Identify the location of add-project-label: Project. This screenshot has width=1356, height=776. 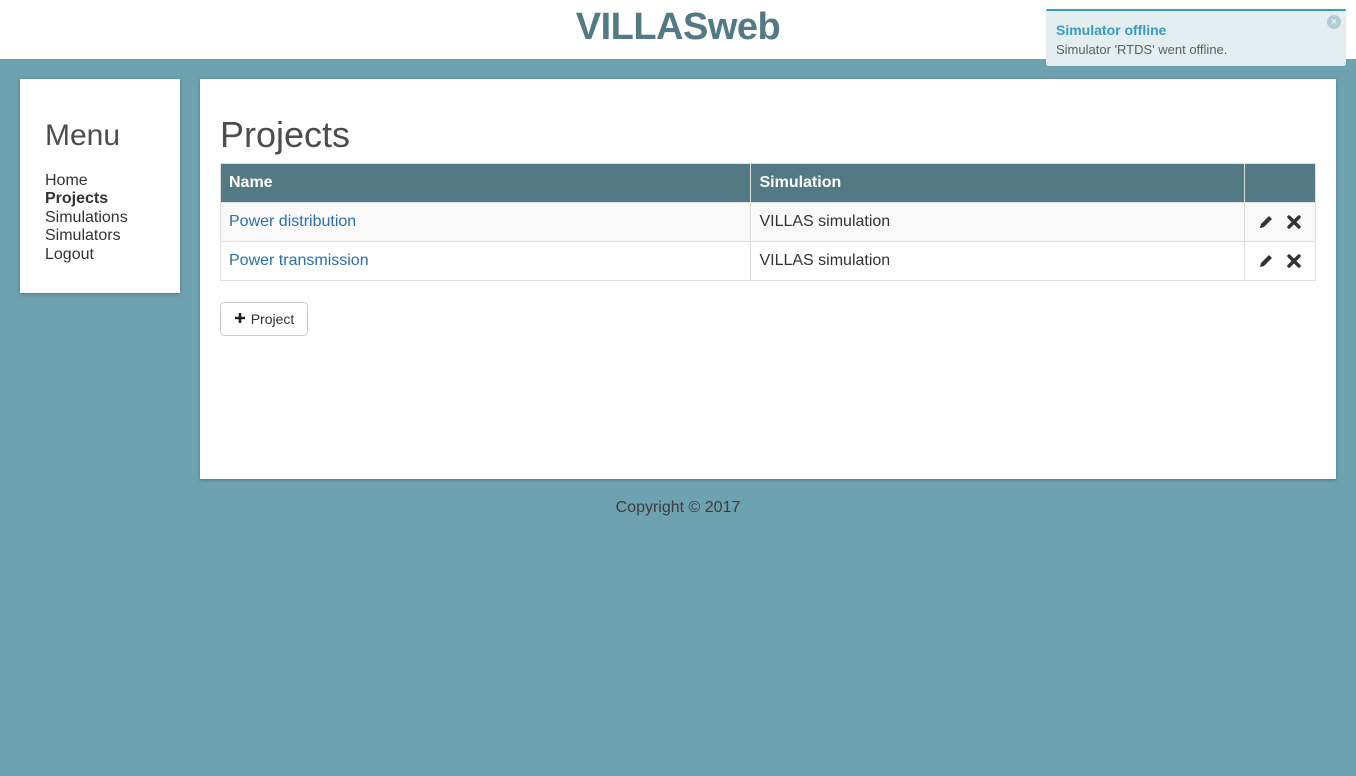
(272, 319).